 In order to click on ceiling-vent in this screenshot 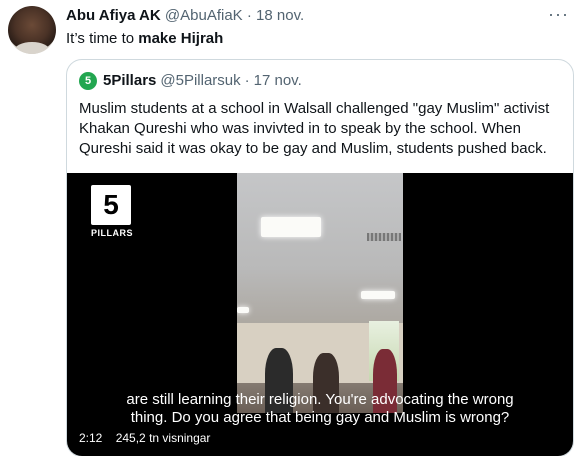, I will do `click(384, 237)`.